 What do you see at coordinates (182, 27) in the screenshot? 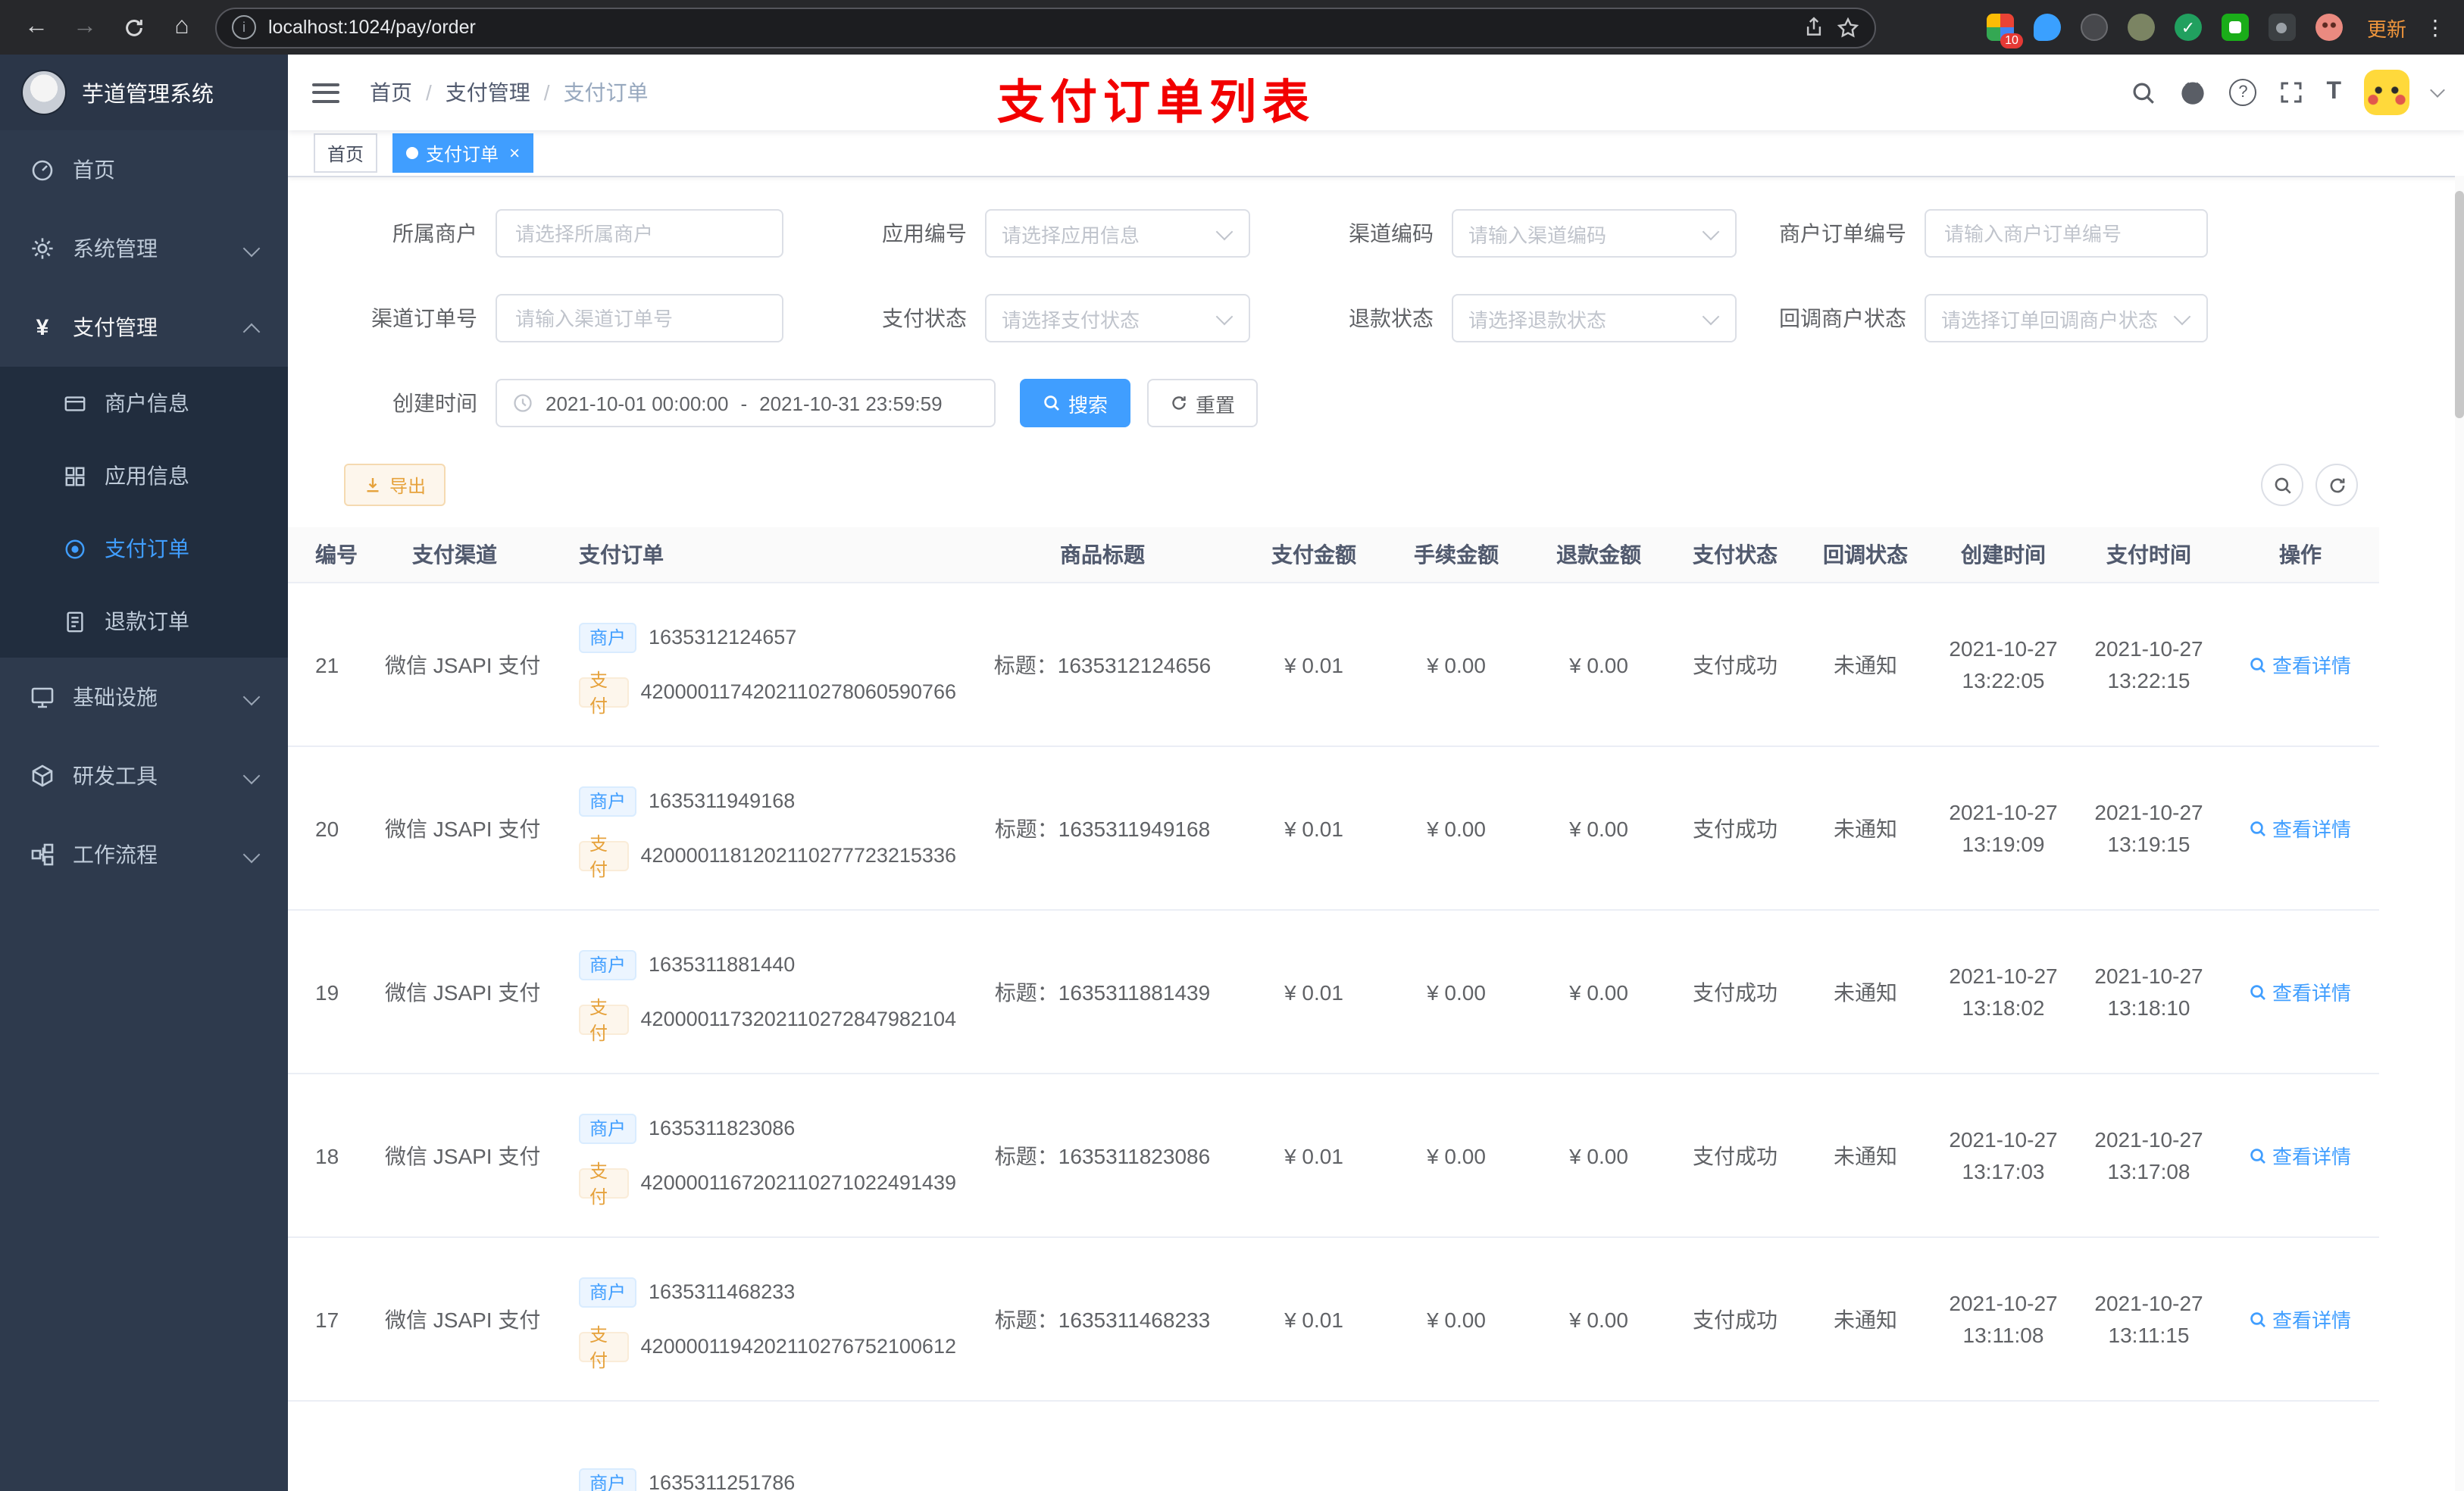
I see `home-button: ⌂` at bounding box center [182, 27].